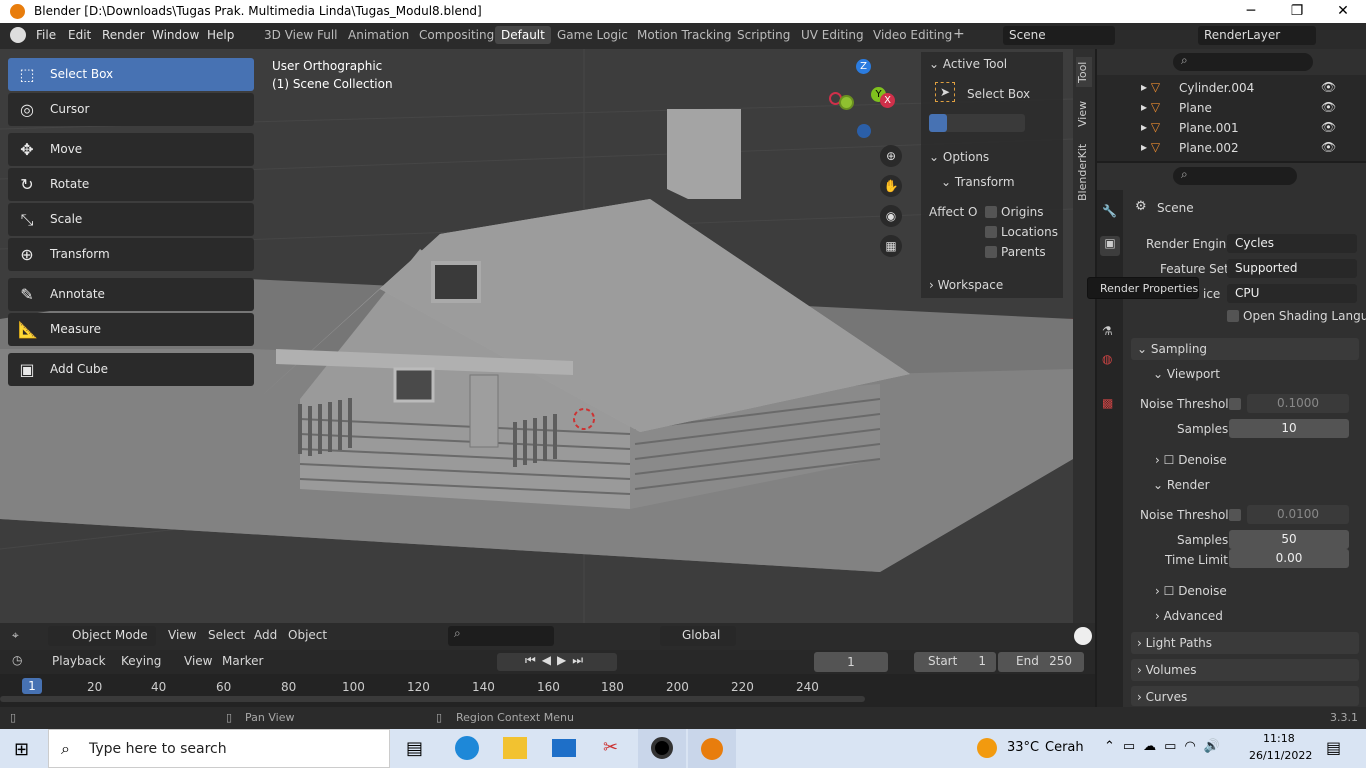 Image resolution: width=1366 pixels, height=768 pixels. I want to click on properties-search-icon: ⌕, so click(1235, 176).